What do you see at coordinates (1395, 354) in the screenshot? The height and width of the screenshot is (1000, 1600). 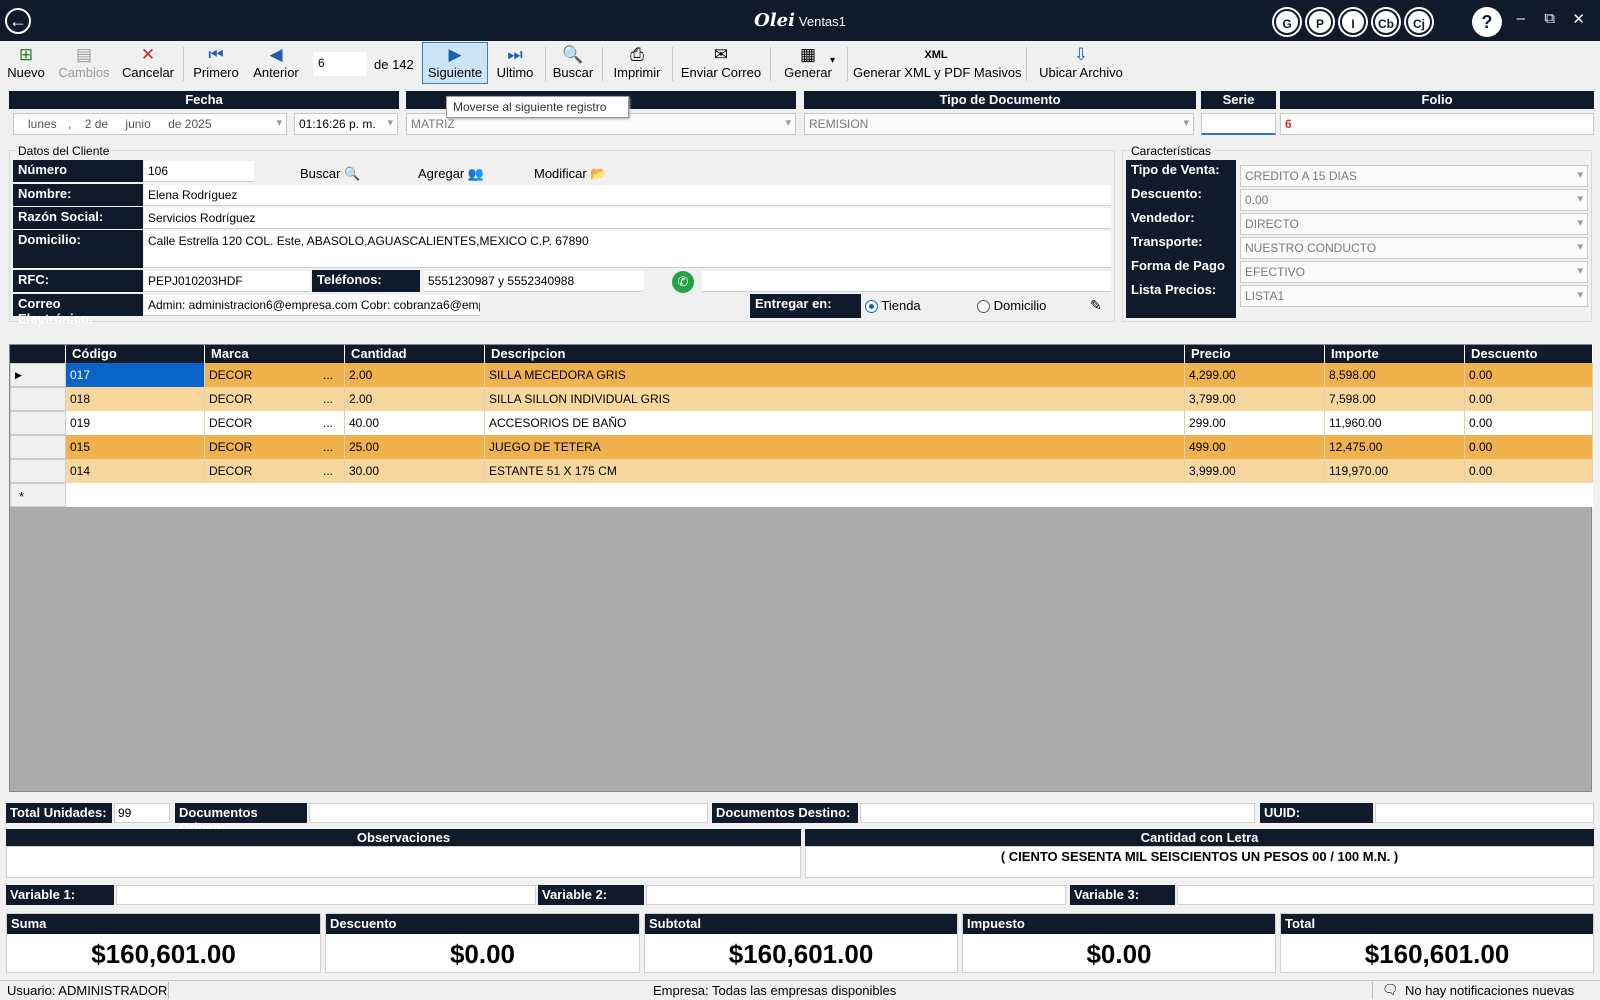 I see `col-importe: Importe` at bounding box center [1395, 354].